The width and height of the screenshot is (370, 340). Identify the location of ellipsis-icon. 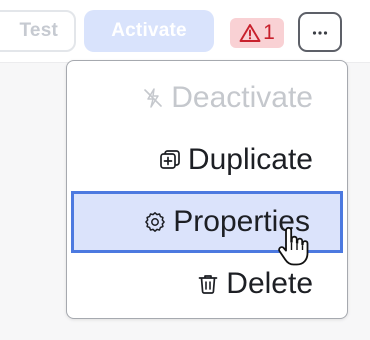
(320, 32).